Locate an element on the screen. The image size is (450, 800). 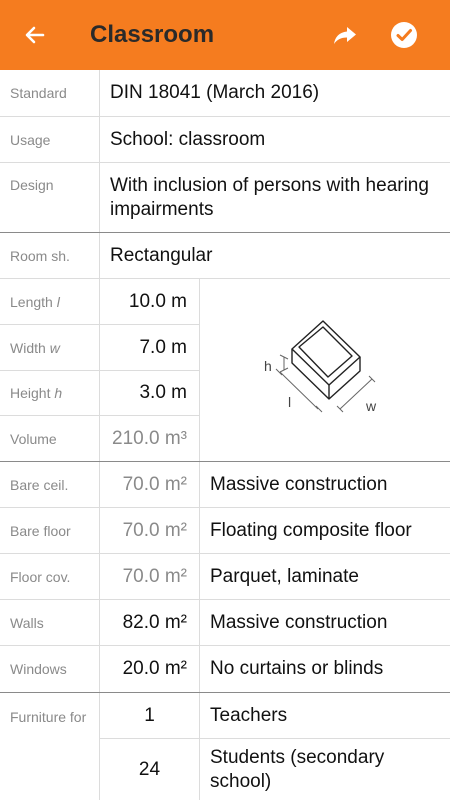
height-row: Height h 3.0 m is located at coordinates (100, 393).